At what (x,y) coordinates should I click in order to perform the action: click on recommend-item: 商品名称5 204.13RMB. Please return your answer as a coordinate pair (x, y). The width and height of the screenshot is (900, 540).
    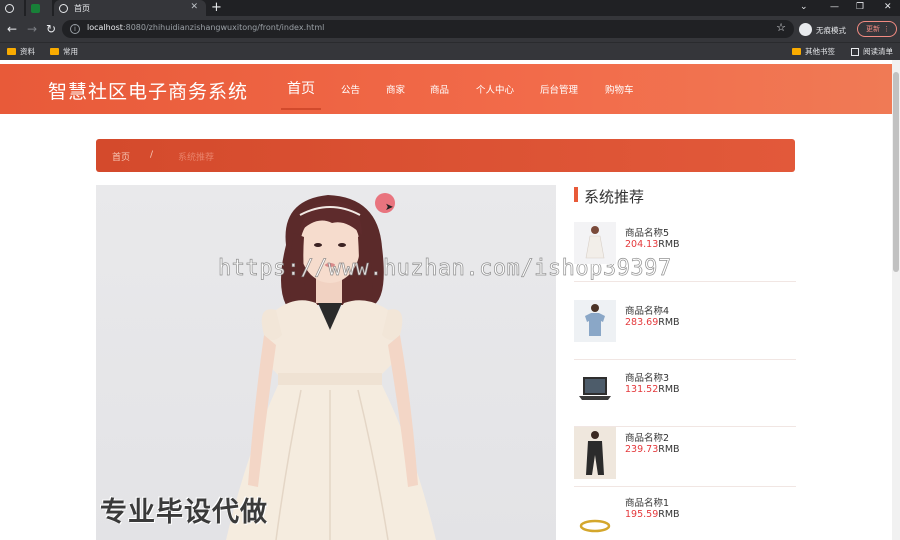
    Looking at the image, I should click on (685, 252).